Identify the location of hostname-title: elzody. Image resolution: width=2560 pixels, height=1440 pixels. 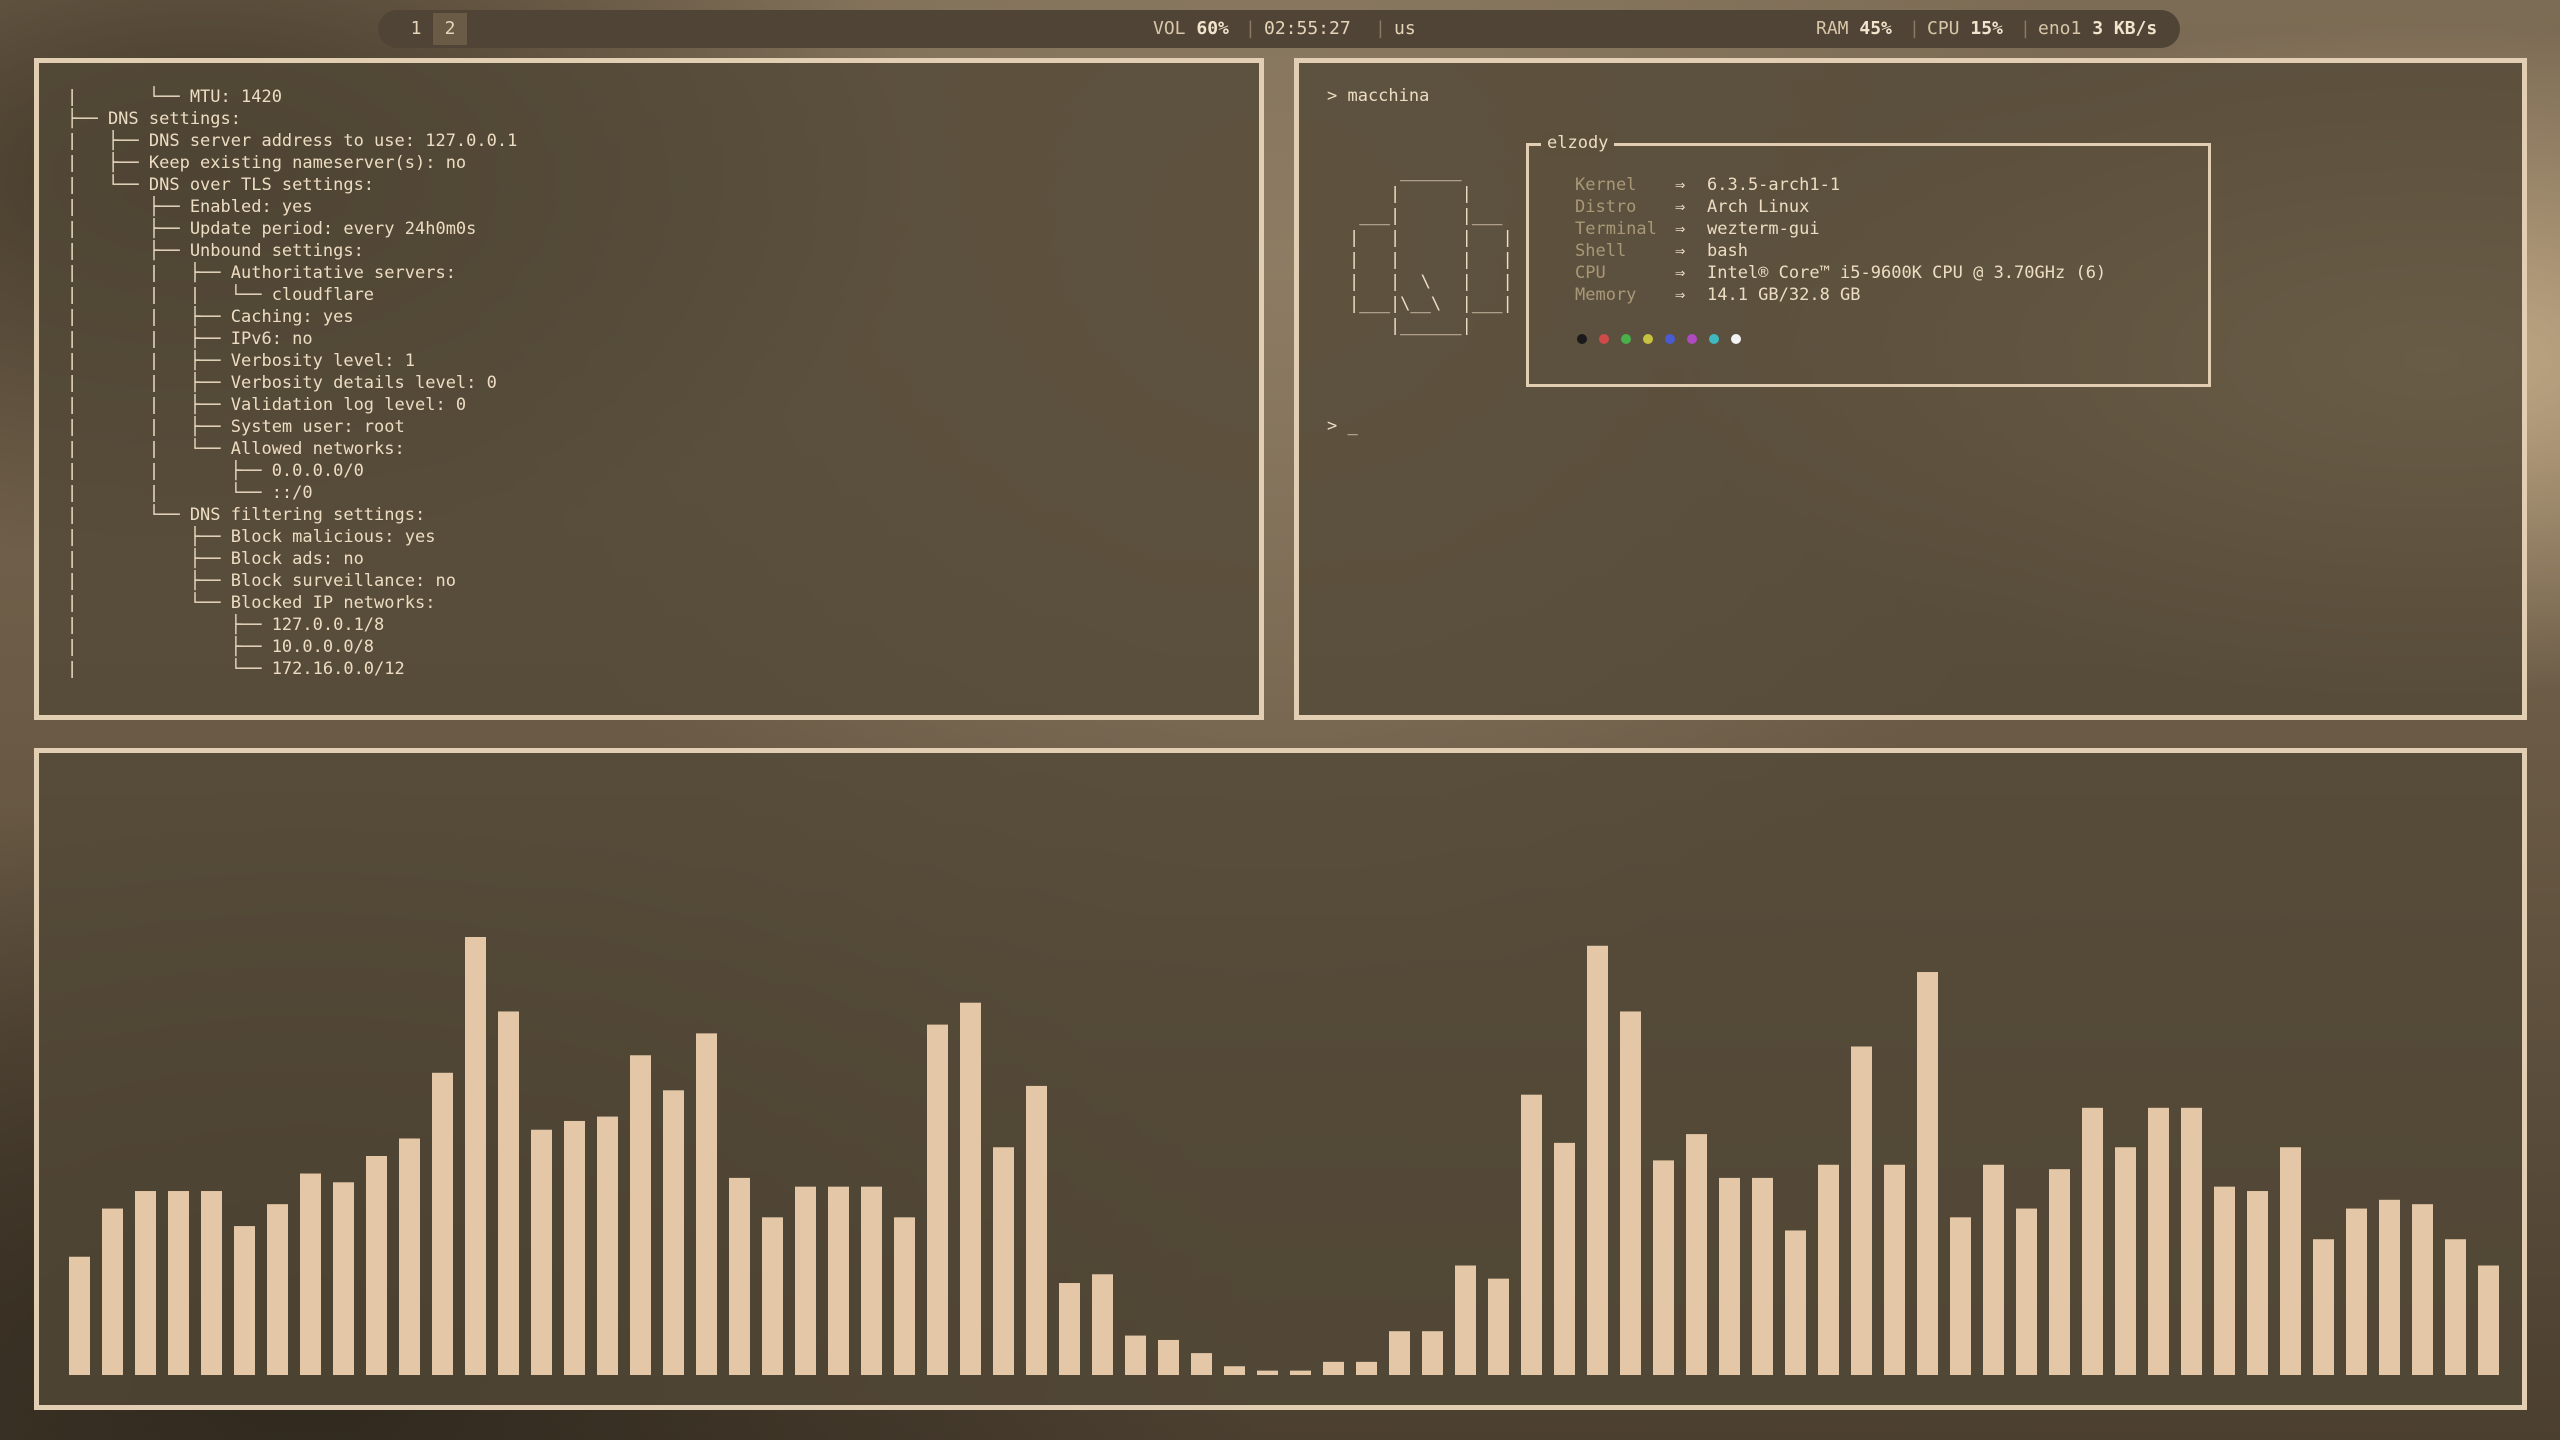
(1578, 143).